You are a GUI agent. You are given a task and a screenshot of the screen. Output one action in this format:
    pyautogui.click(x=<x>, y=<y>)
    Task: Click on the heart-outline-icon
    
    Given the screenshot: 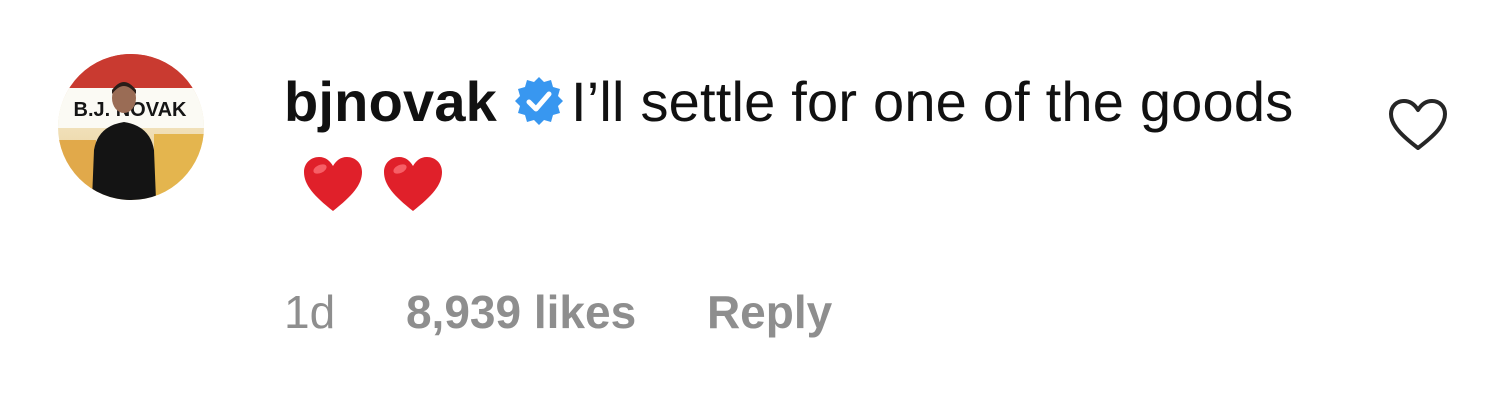 What is the action you would take?
    pyautogui.click(x=1418, y=124)
    